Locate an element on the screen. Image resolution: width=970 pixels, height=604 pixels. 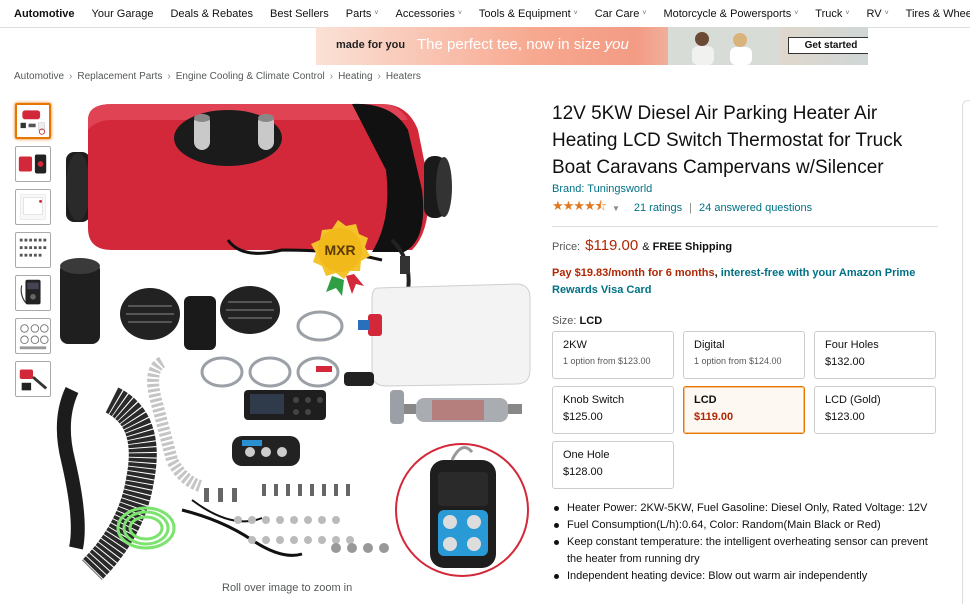
answered-questions-link: 24 answered questions is located at coordinates (755, 208).